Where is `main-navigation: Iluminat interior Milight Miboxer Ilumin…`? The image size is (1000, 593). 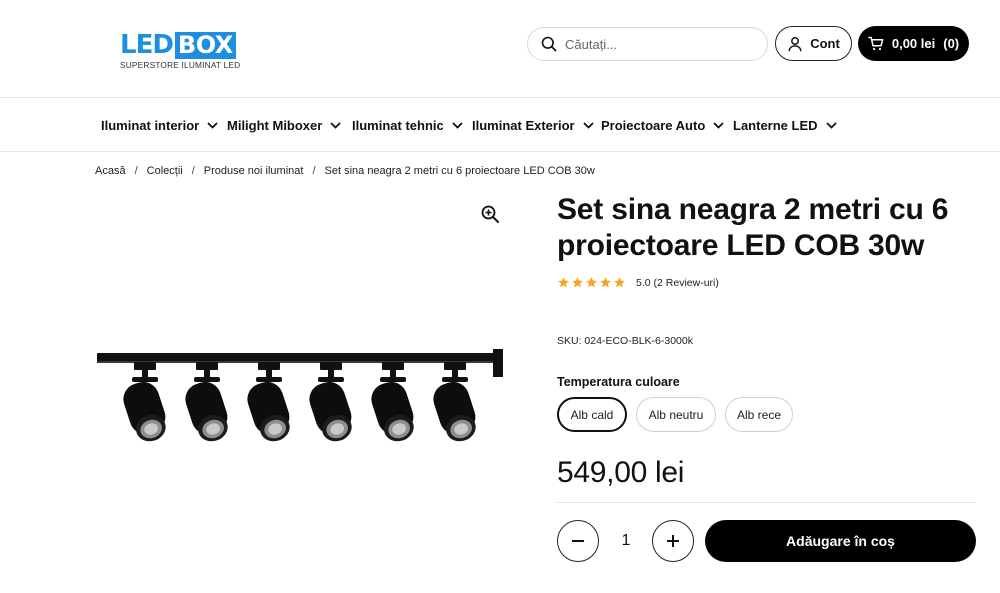
main-navigation: Iluminat interior Milight Miboxer Ilumin… is located at coordinates (500, 125).